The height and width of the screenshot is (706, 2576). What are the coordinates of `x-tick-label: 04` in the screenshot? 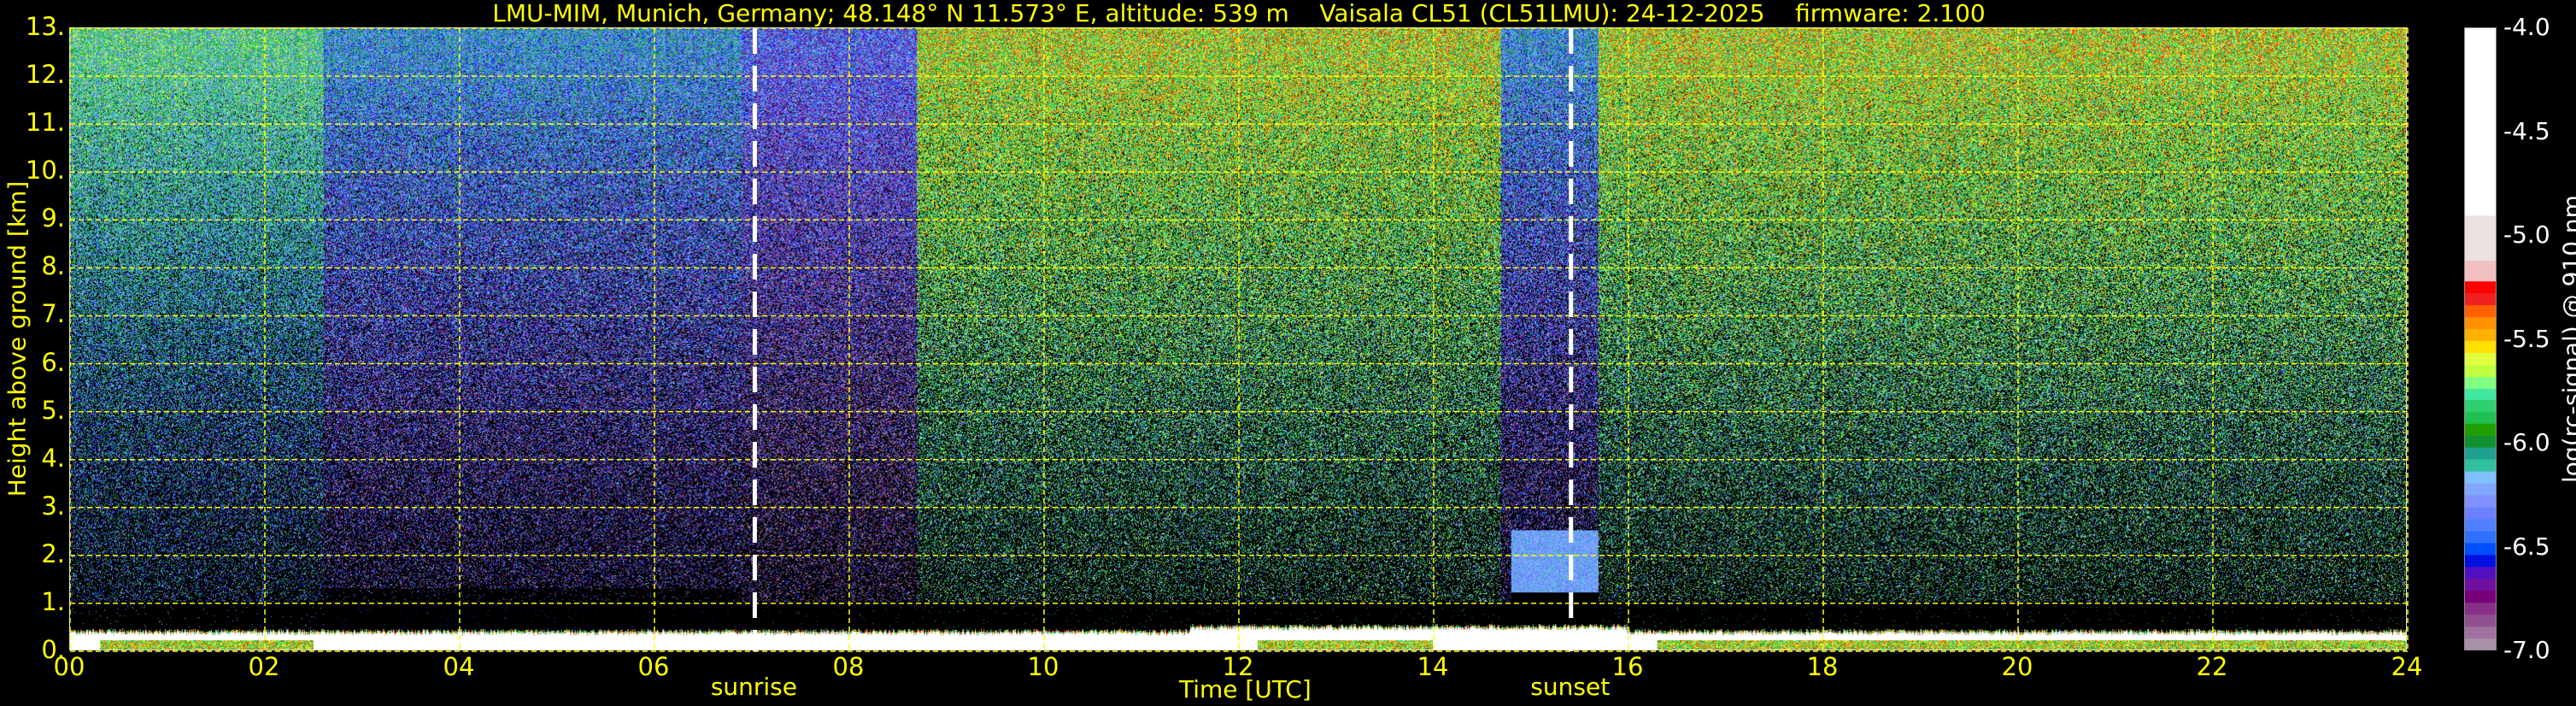 It's located at (459, 666).